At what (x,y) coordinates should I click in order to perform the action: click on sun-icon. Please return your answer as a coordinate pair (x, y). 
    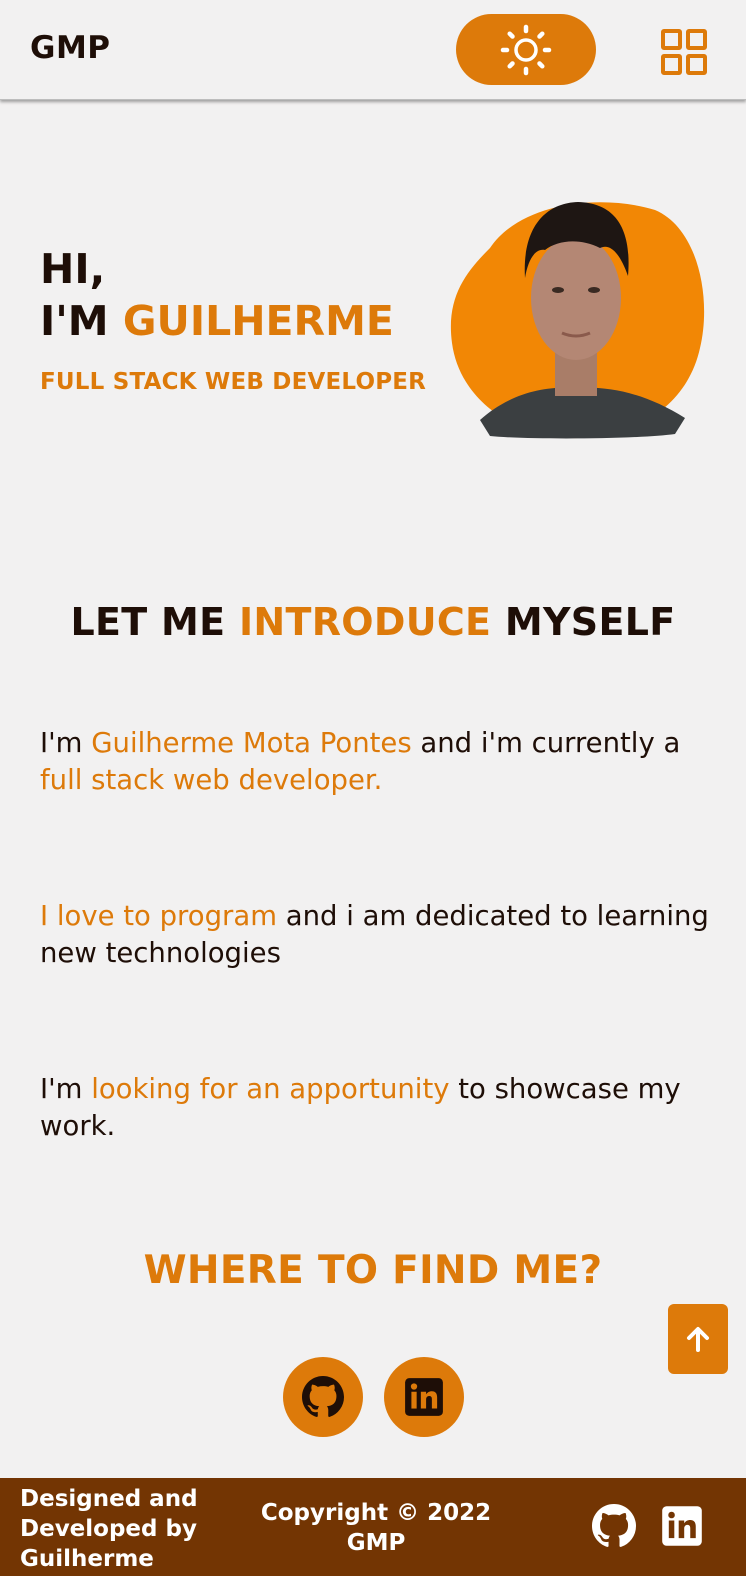
    Looking at the image, I should click on (526, 49).